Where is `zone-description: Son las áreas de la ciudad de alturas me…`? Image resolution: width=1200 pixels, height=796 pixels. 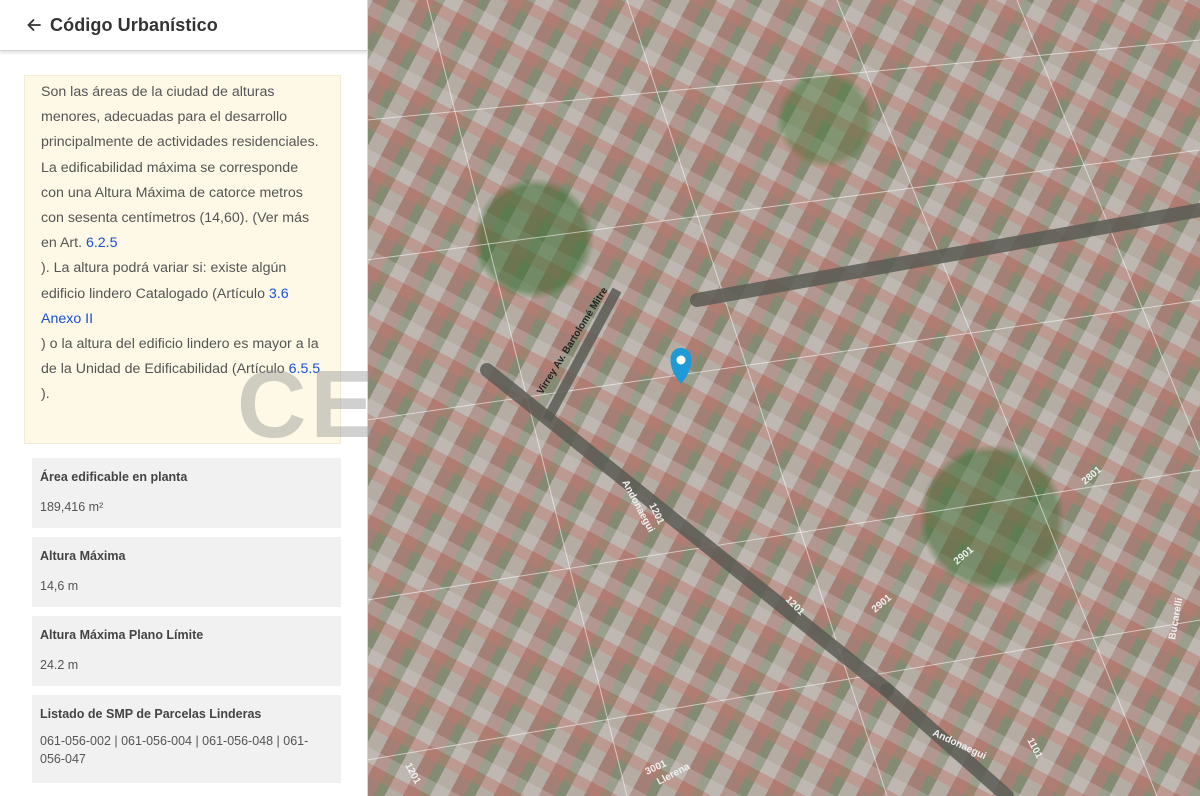 zone-description: Son las áreas de la ciudad de alturas me… is located at coordinates (182, 259).